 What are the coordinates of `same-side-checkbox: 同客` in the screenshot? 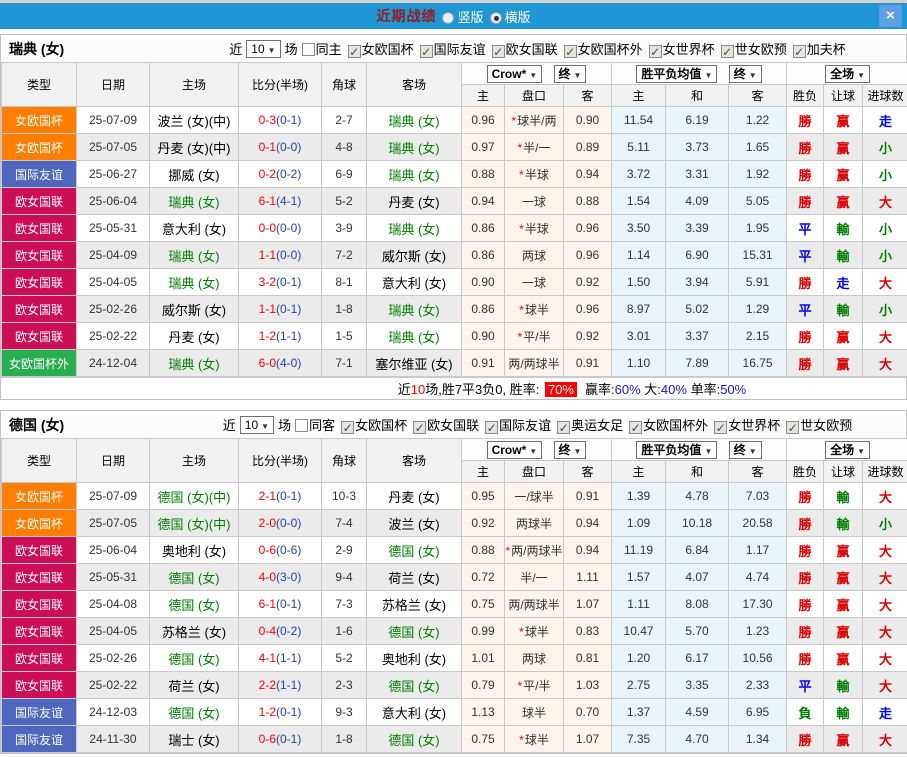 It's located at (313, 424).